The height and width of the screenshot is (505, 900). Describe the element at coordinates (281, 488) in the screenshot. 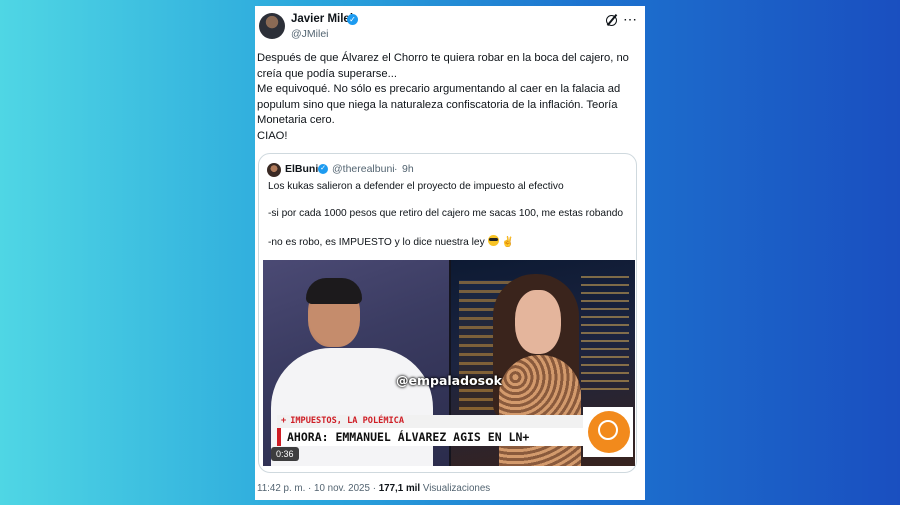

I see `post-time: 11:42 p. m.` at that location.